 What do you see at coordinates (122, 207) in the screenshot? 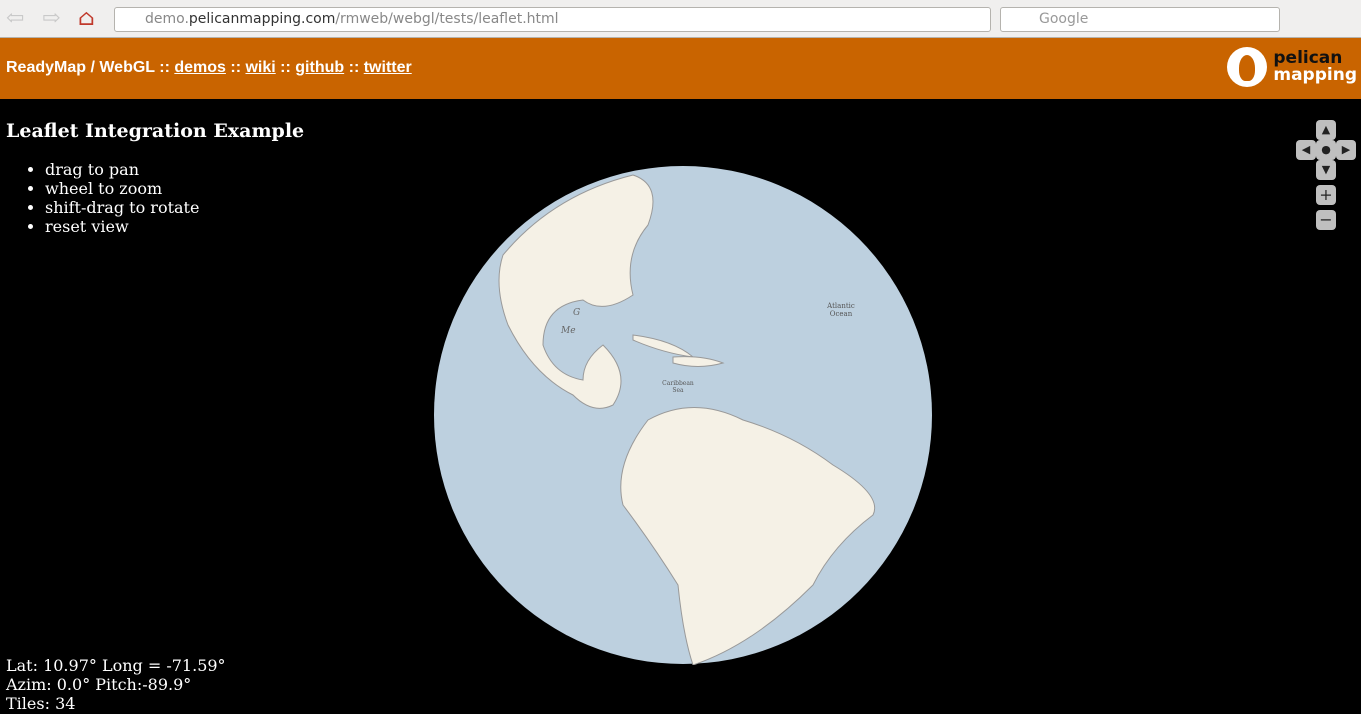
I see `list-item: shift-drag to rotate` at bounding box center [122, 207].